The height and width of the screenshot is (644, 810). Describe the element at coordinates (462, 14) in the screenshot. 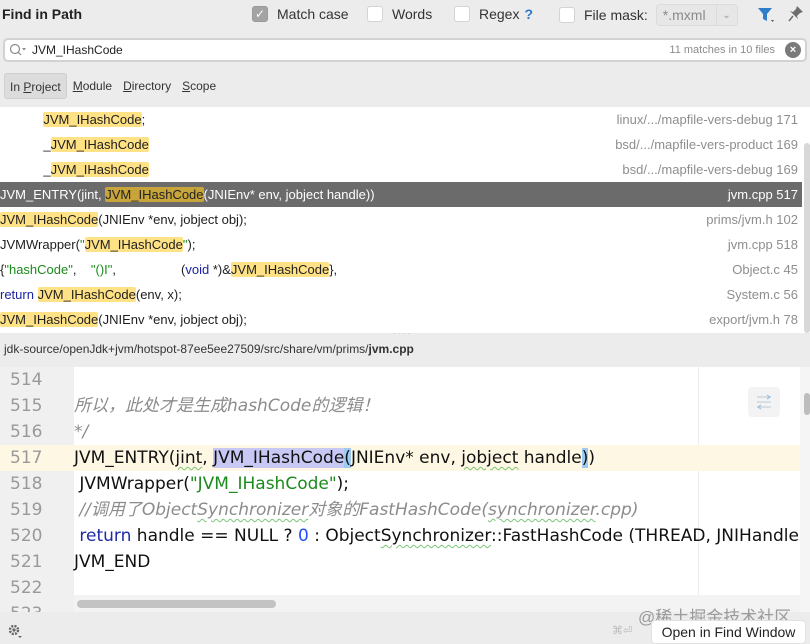

I see `regex-checkbox` at that location.